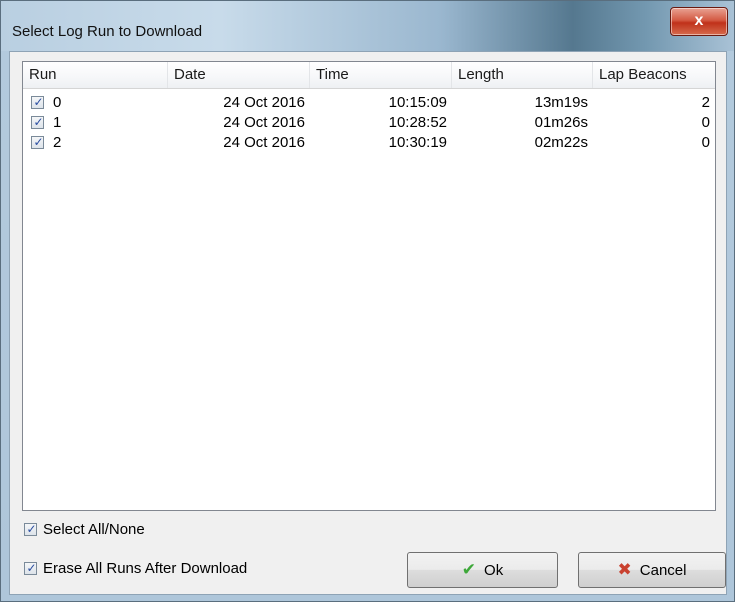  What do you see at coordinates (561, 102) in the screenshot?
I see `cell-length: 13m19s` at bounding box center [561, 102].